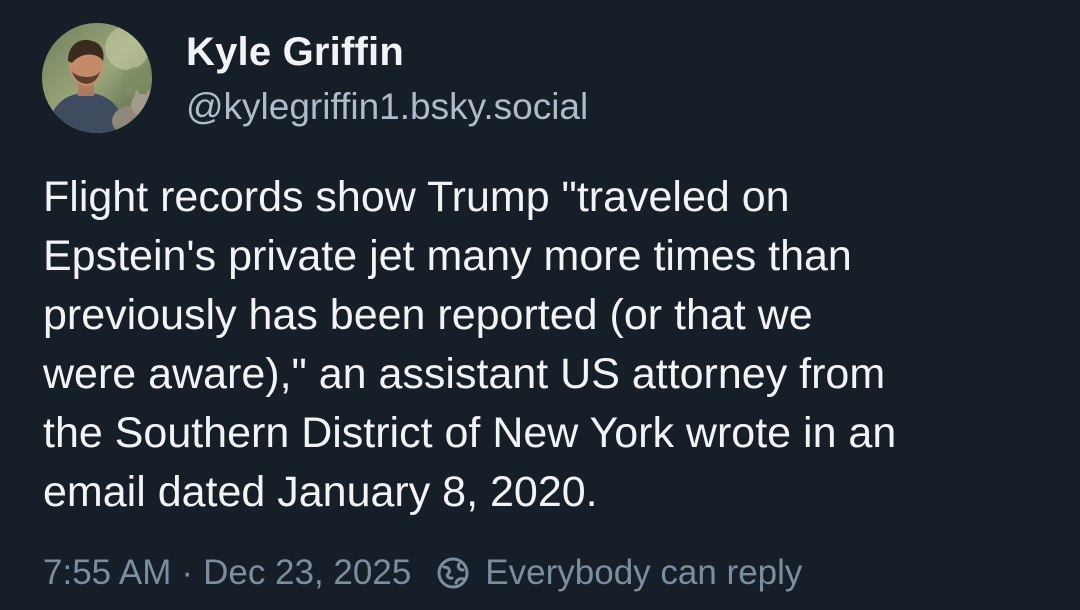  What do you see at coordinates (428, 315) in the screenshot?
I see `post-text-line: previously has been reported (or that we` at bounding box center [428, 315].